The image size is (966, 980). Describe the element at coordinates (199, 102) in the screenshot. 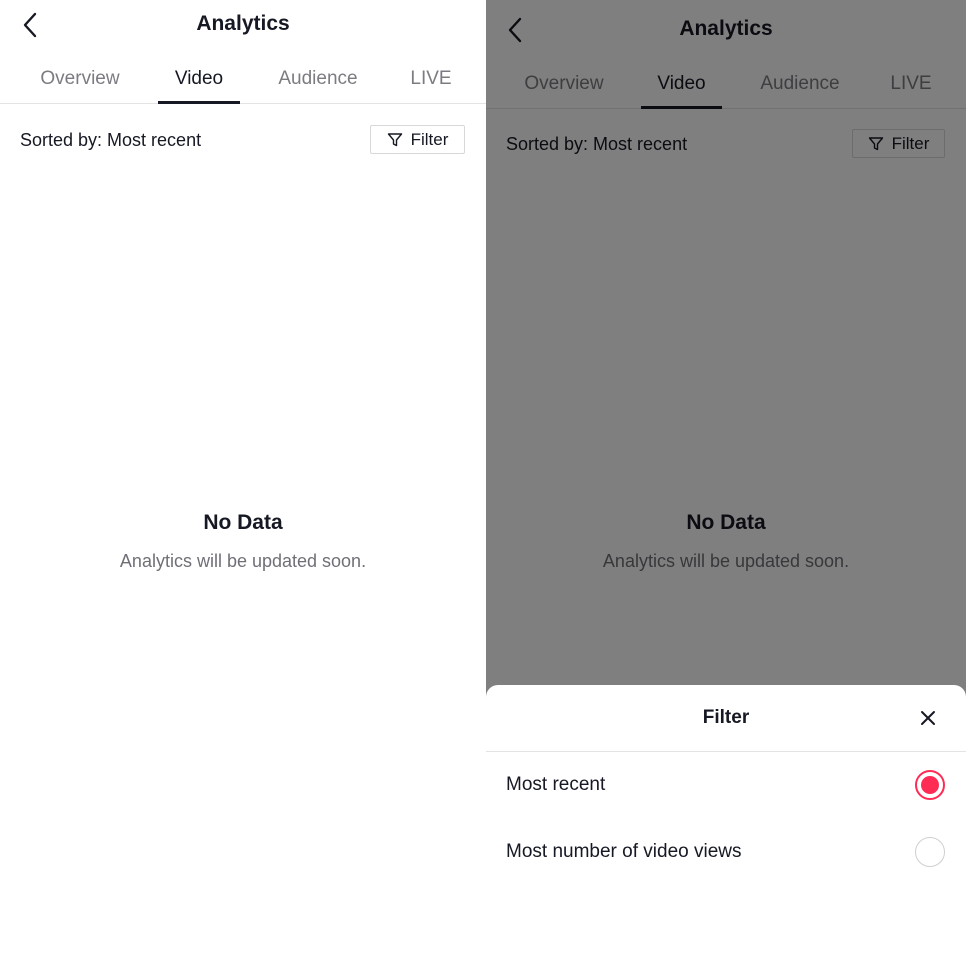

I see `tab-active-indicator` at that location.